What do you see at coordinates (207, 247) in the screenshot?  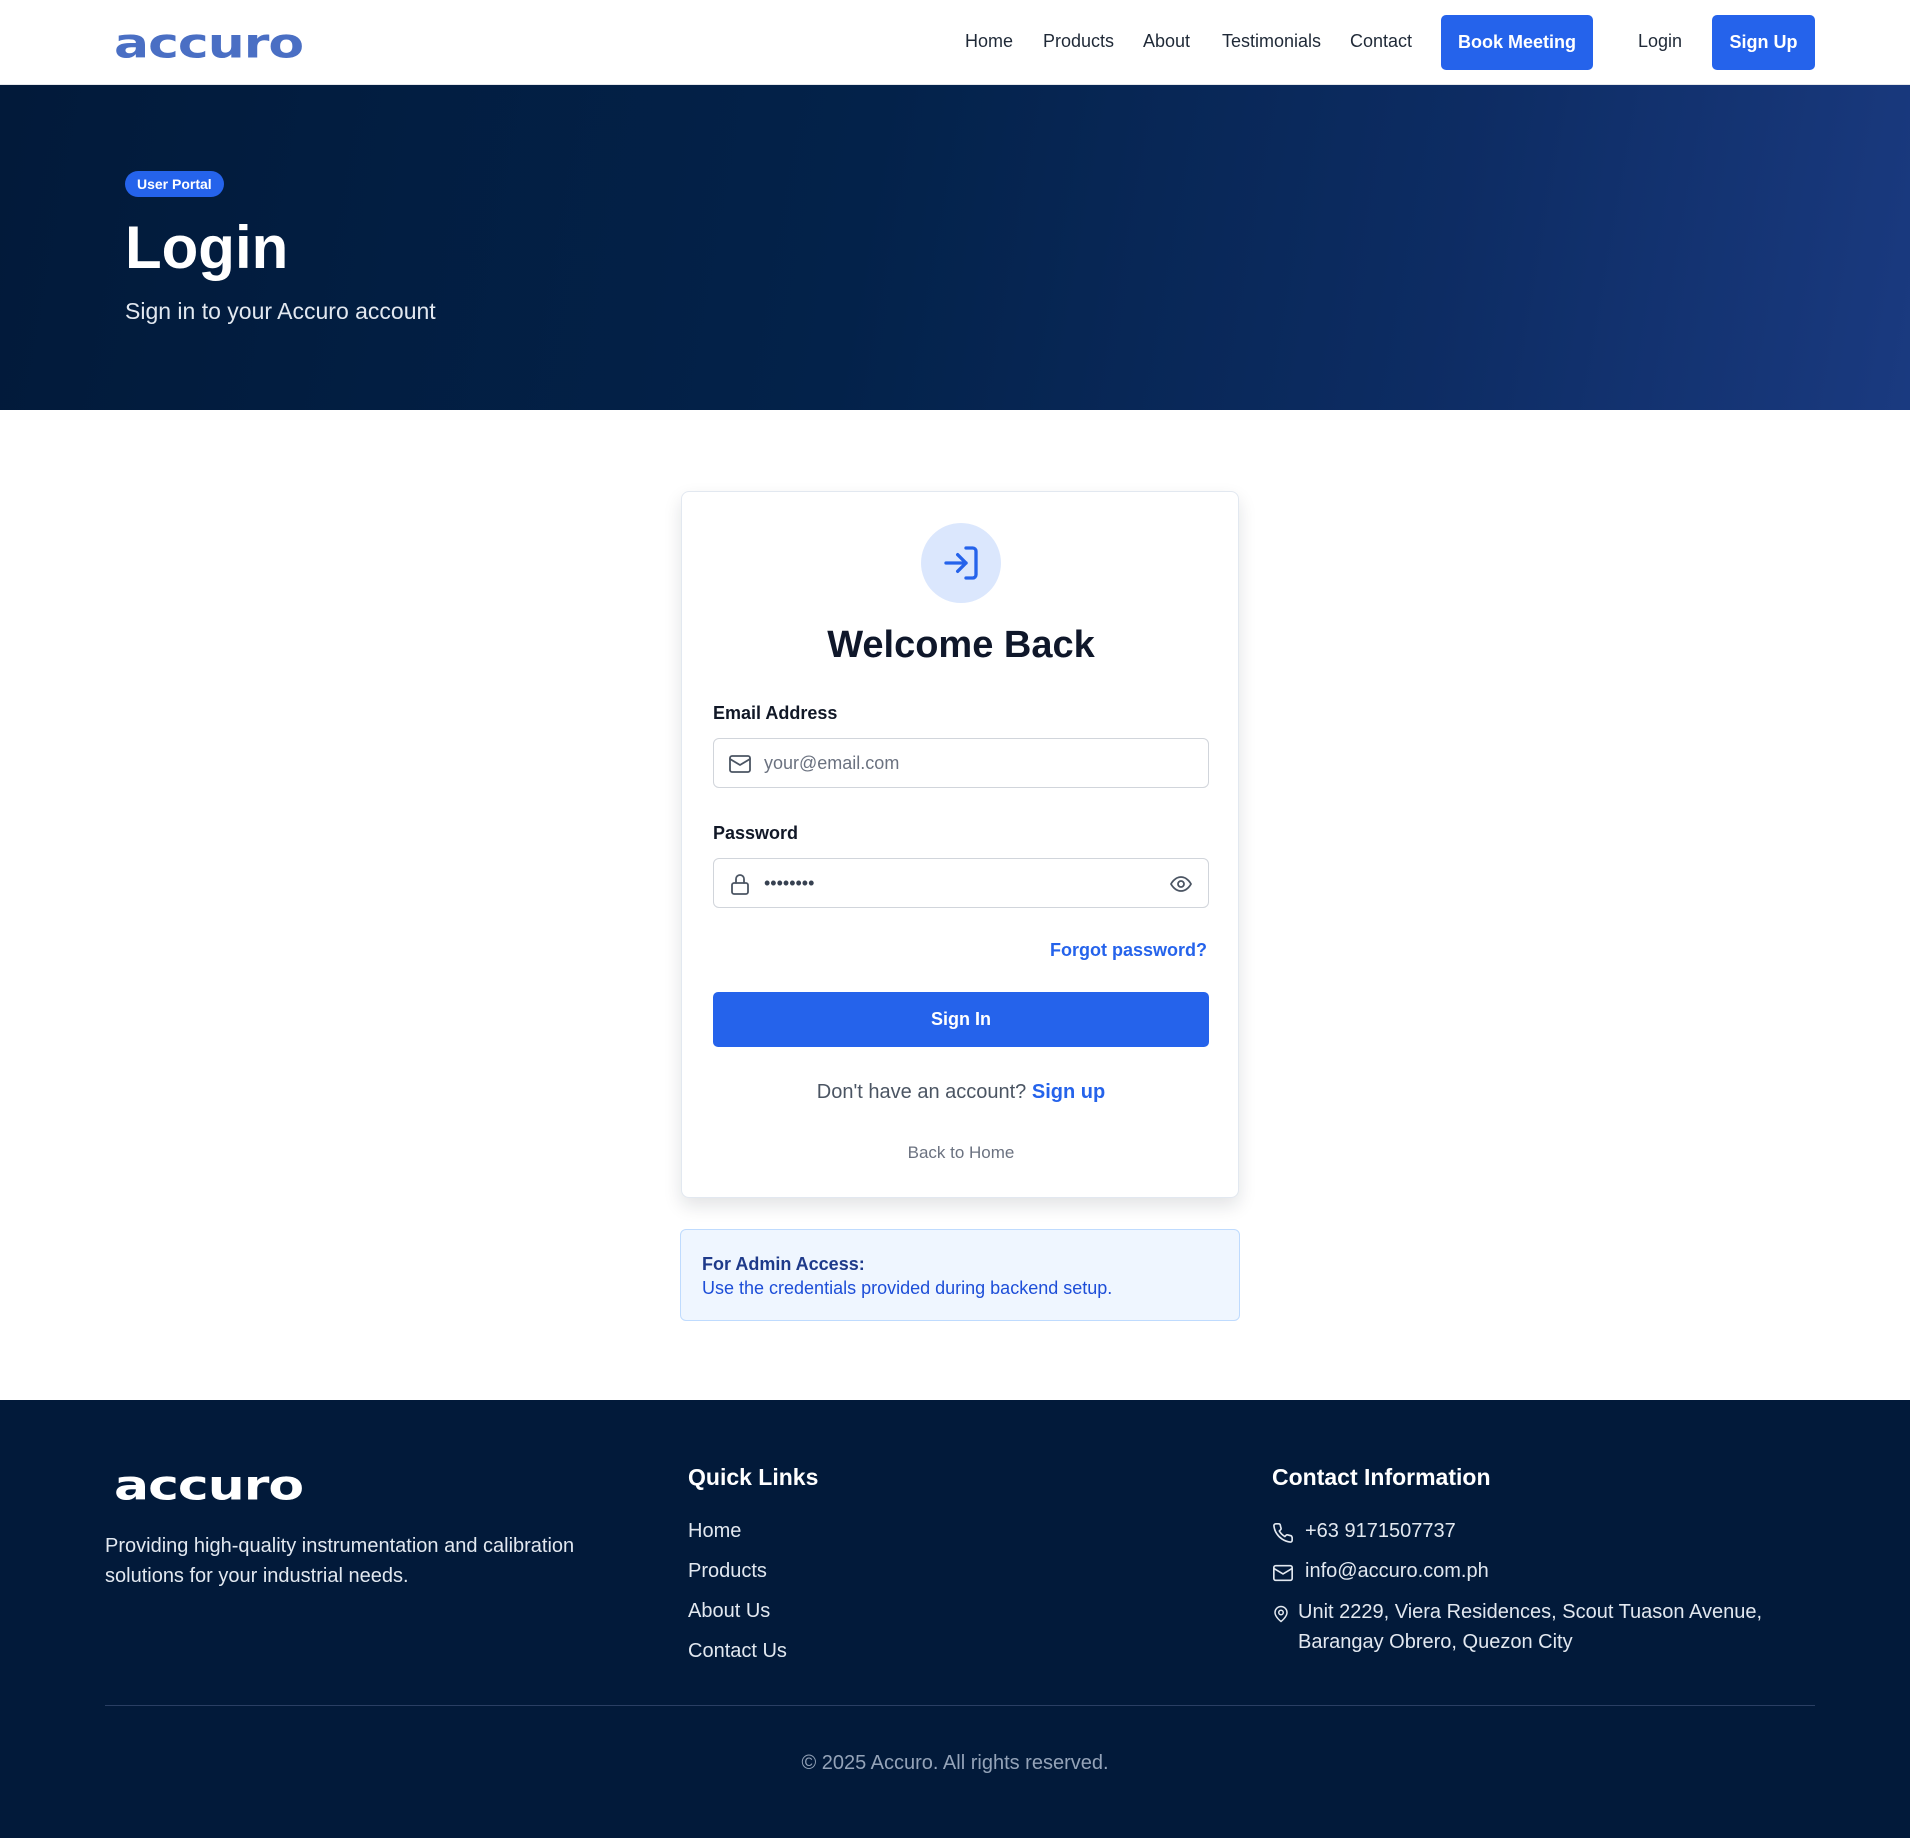 I see `page-title: Login` at bounding box center [207, 247].